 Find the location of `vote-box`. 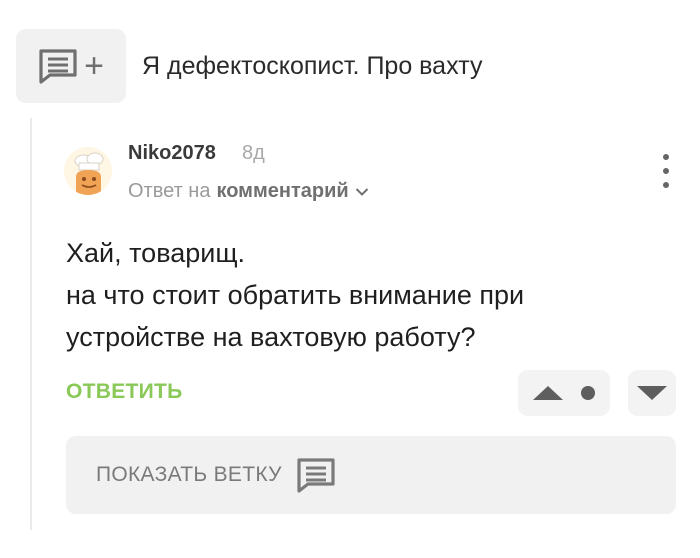

vote-box is located at coordinates (564, 393).